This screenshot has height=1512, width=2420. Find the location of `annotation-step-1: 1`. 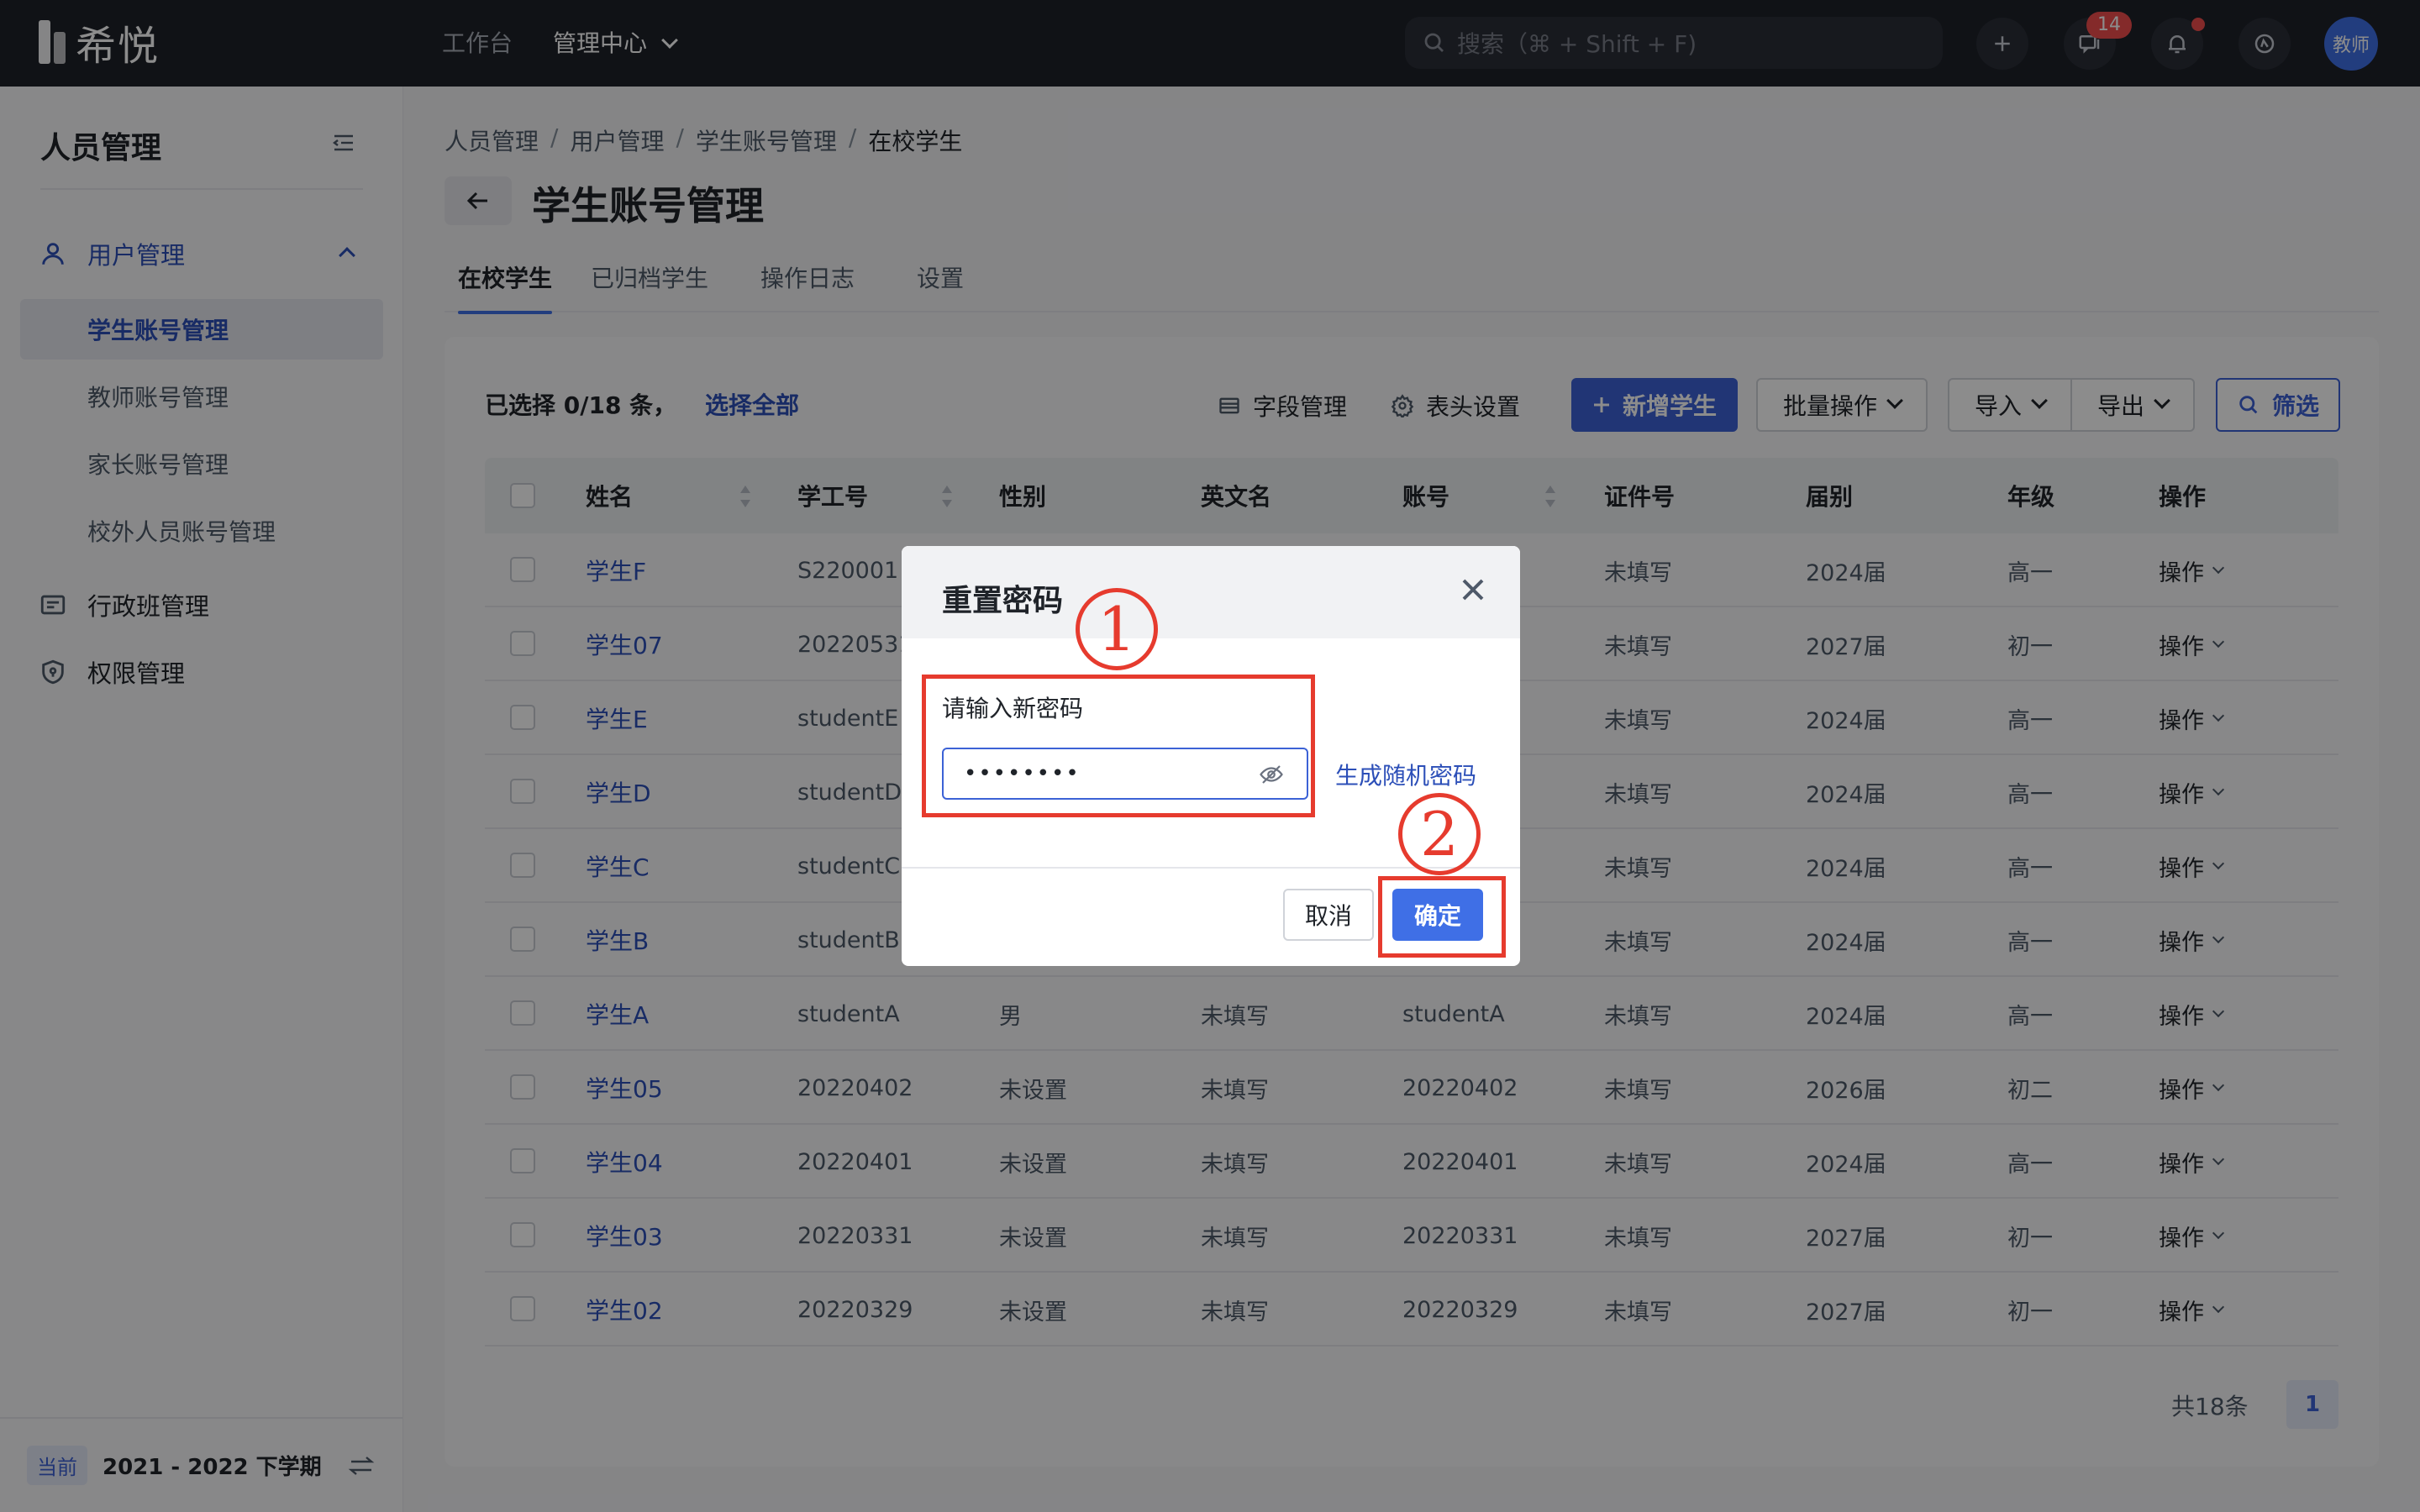

annotation-step-1: 1 is located at coordinates (1117, 629).